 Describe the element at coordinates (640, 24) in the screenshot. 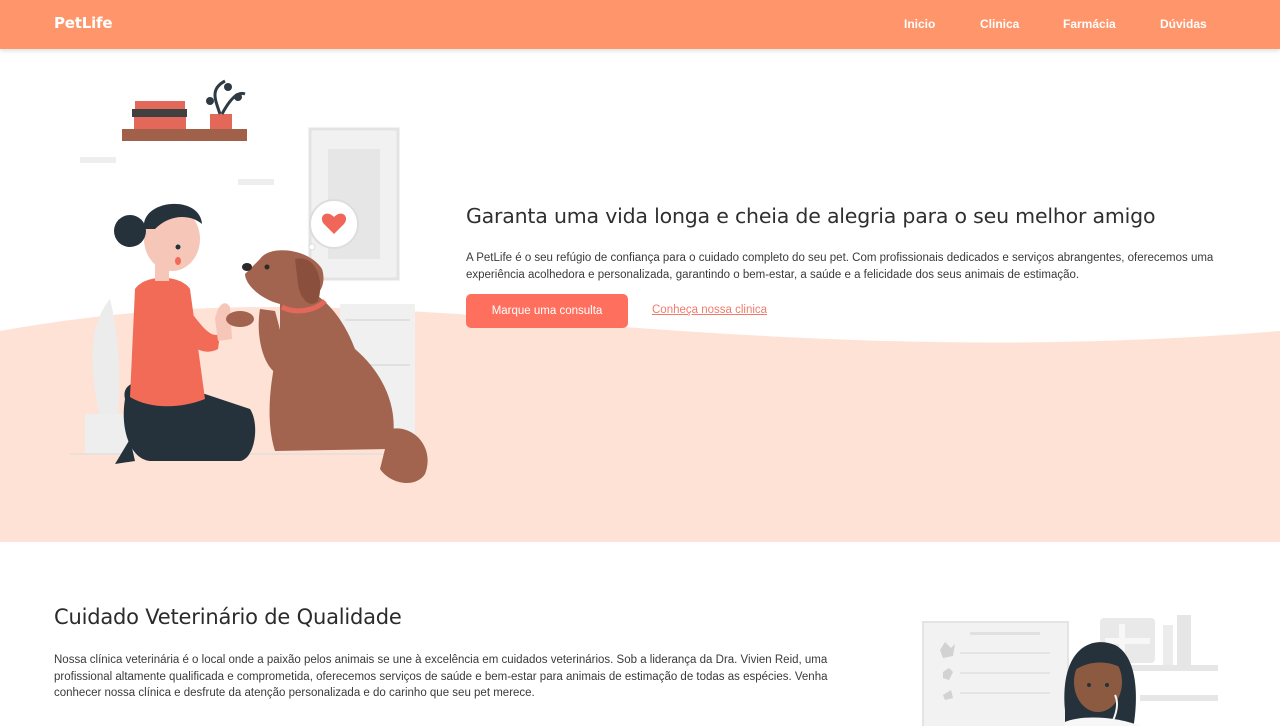

I see `navbar: PetLife Inicio Clinica Farmácia Dúvidas` at that location.